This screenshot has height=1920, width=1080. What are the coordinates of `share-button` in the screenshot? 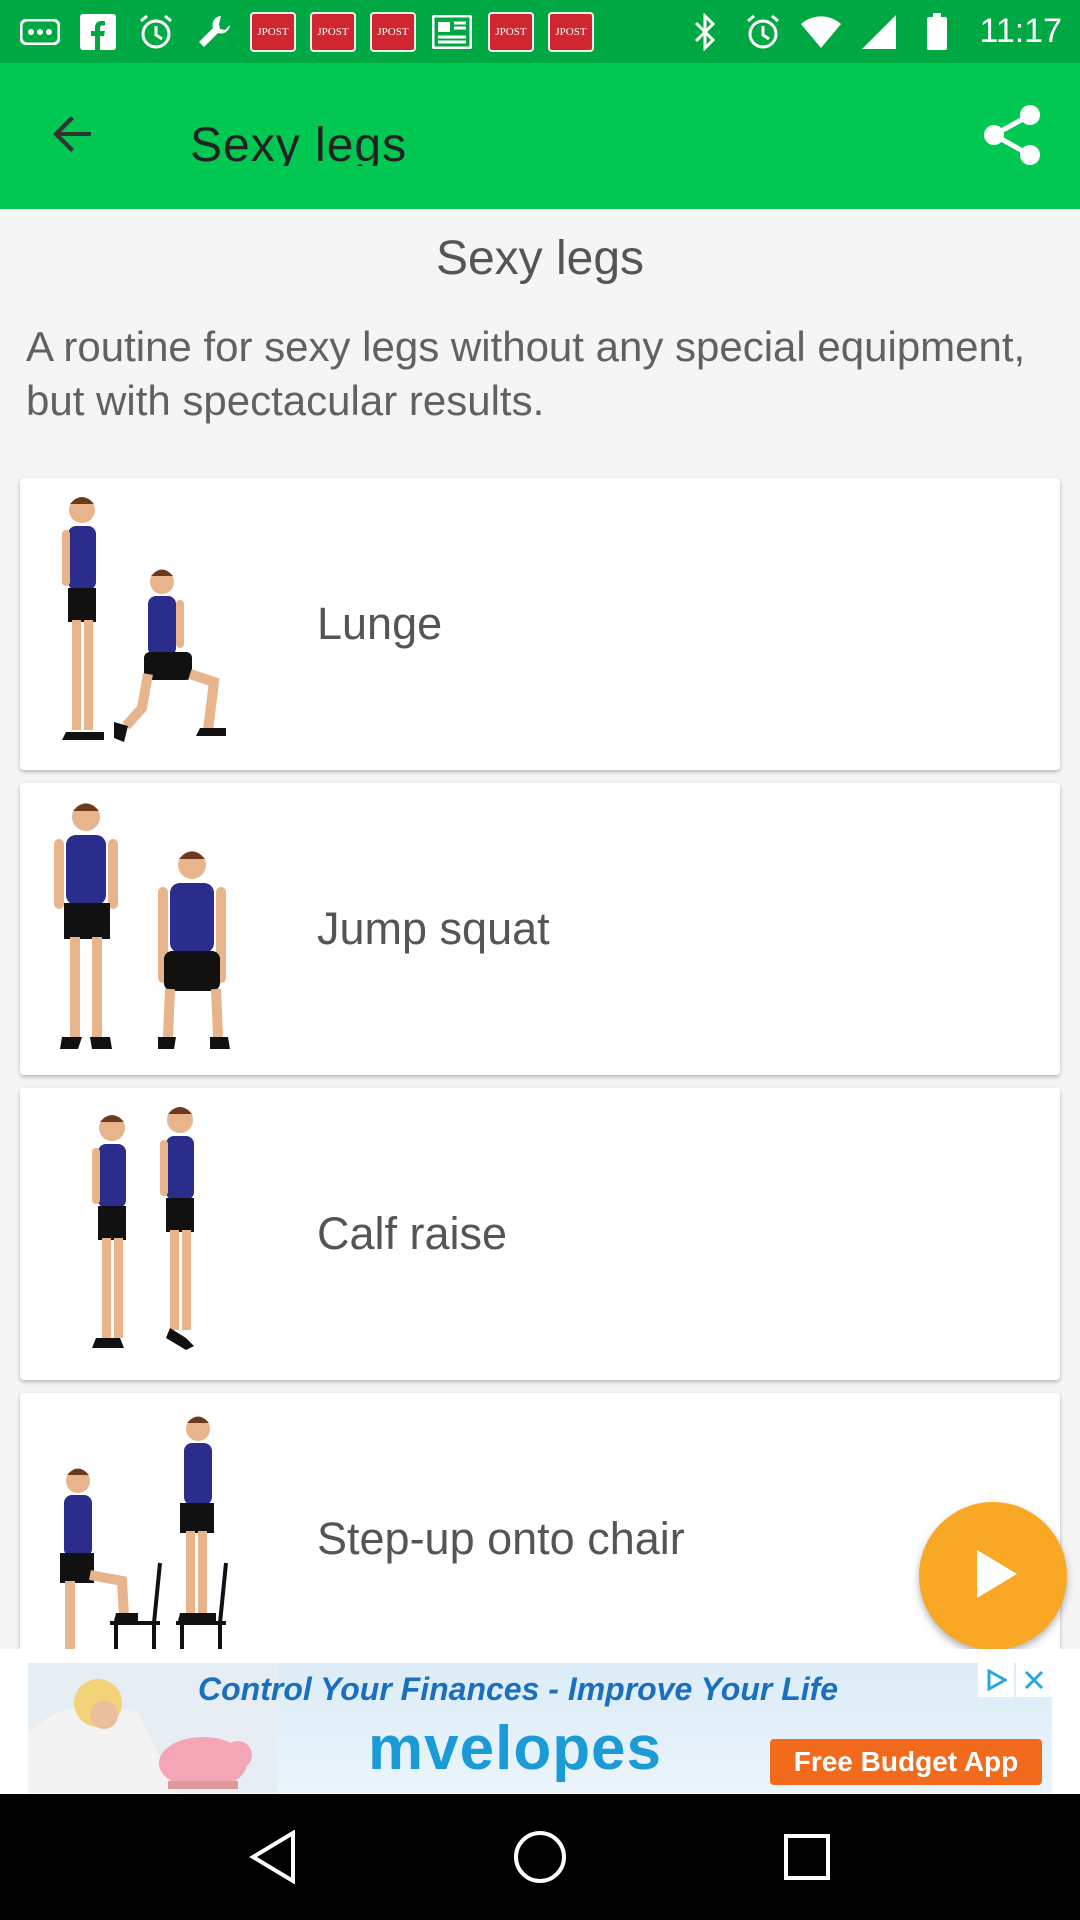 It's located at (1012, 137).